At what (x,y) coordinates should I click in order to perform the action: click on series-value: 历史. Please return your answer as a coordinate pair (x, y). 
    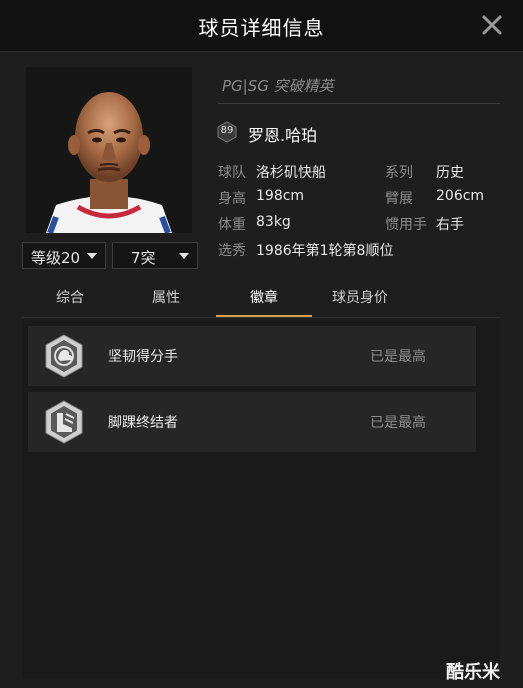
    Looking at the image, I should click on (450, 173).